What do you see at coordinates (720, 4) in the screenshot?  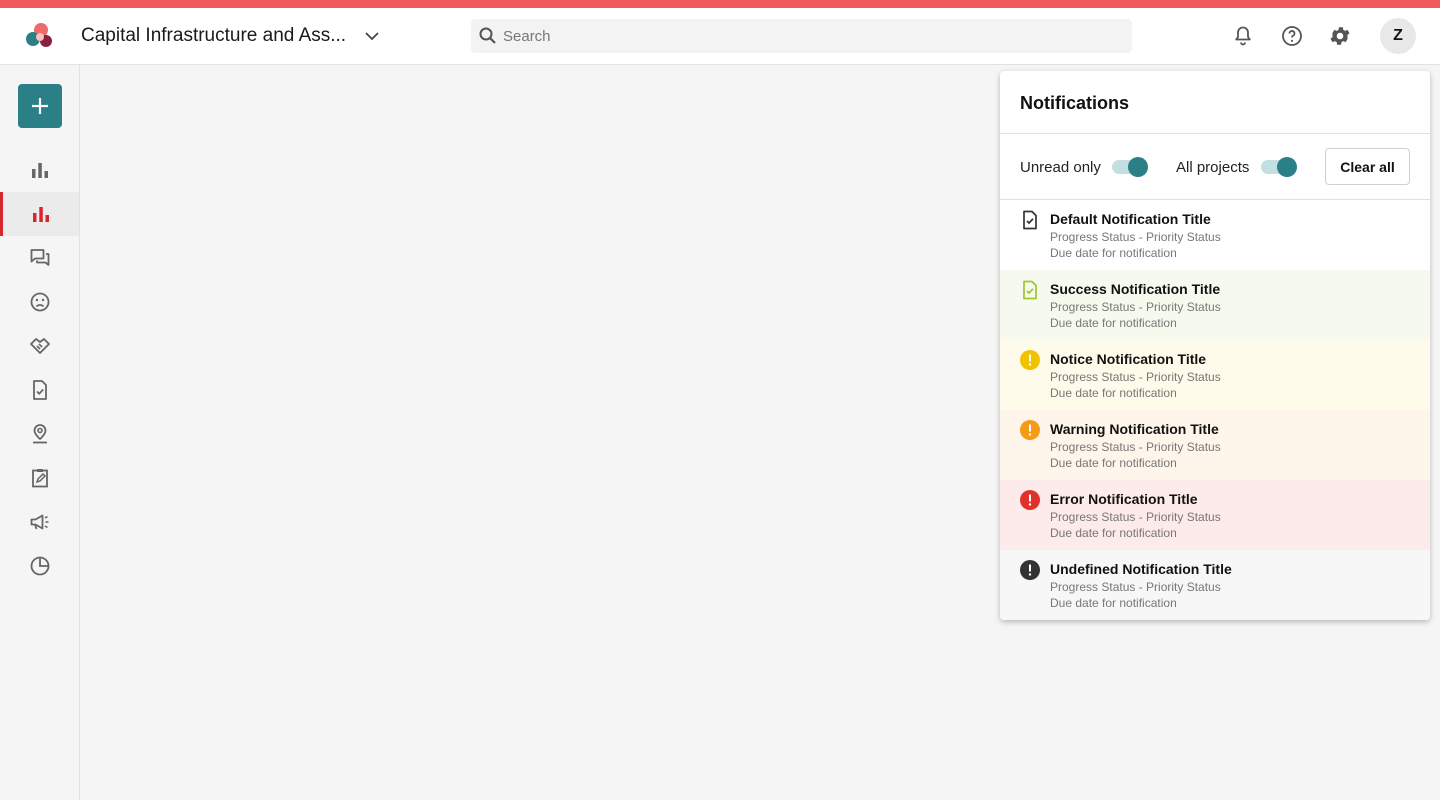 I see `brand-strip` at bounding box center [720, 4].